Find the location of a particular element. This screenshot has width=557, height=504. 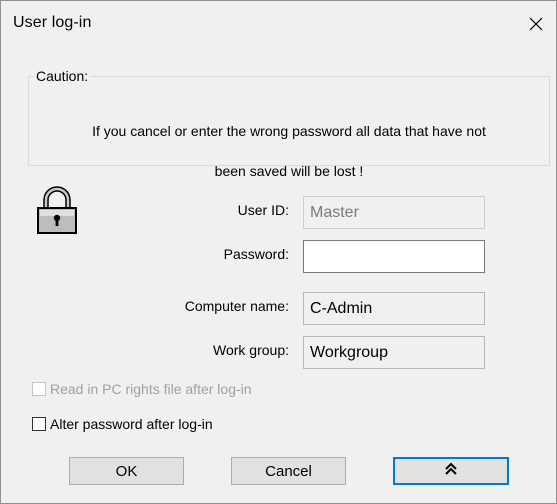

close-icon is located at coordinates (536, 24).